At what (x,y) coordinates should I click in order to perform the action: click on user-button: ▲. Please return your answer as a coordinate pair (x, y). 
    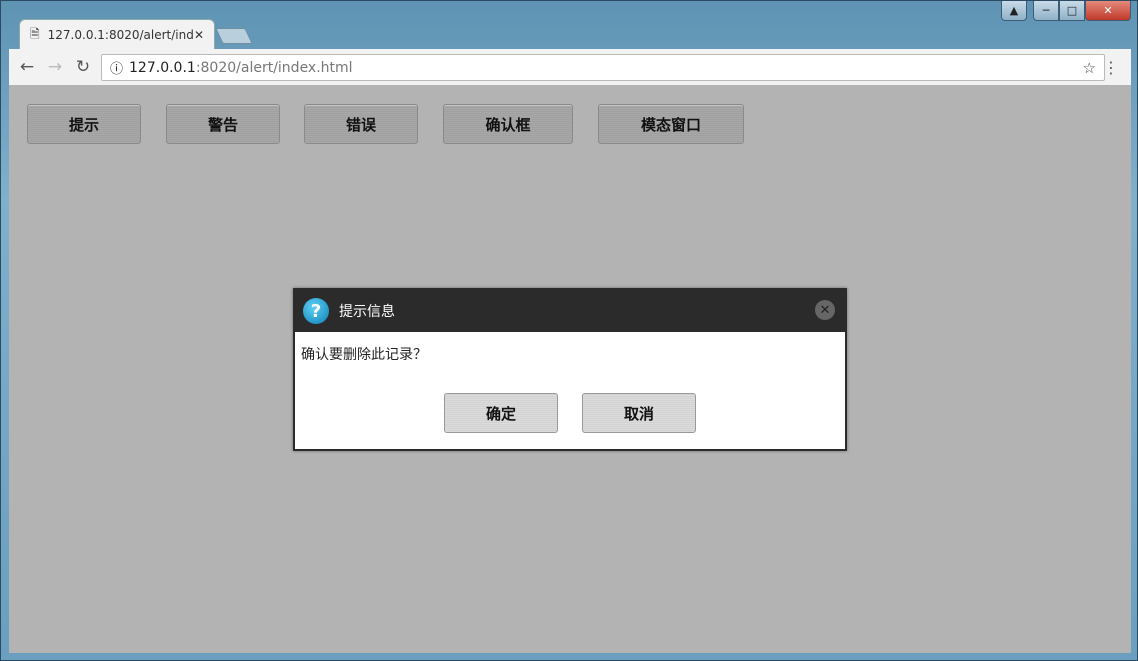
    Looking at the image, I should click on (1014, 11).